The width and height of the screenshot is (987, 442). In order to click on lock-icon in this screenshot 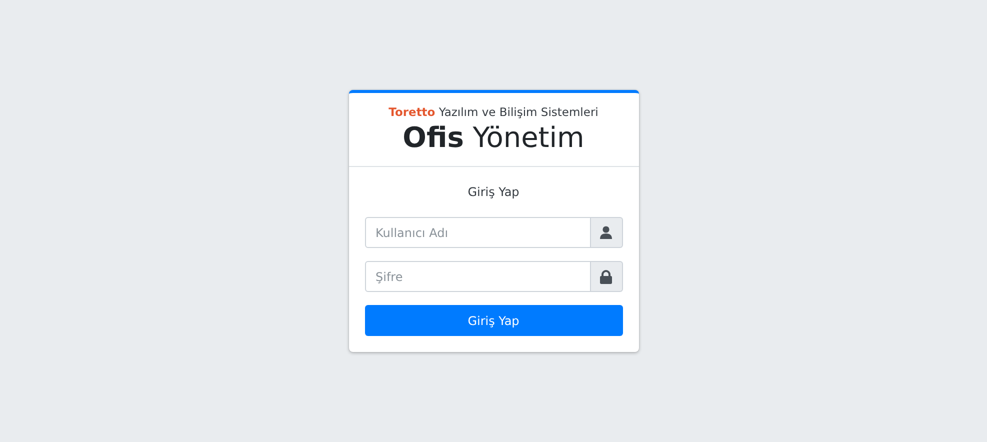, I will do `click(606, 277)`.